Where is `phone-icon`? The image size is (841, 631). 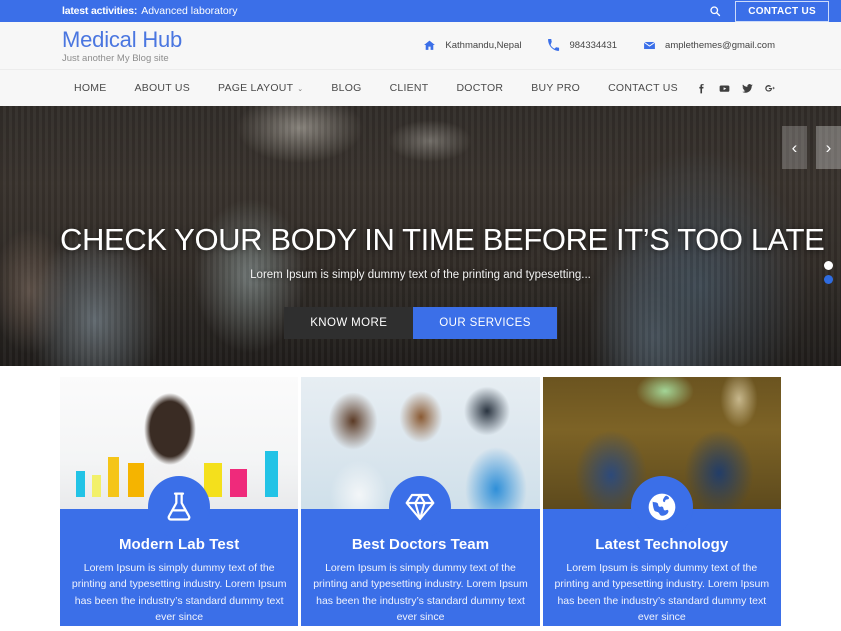 phone-icon is located at coordinates (553, 45).